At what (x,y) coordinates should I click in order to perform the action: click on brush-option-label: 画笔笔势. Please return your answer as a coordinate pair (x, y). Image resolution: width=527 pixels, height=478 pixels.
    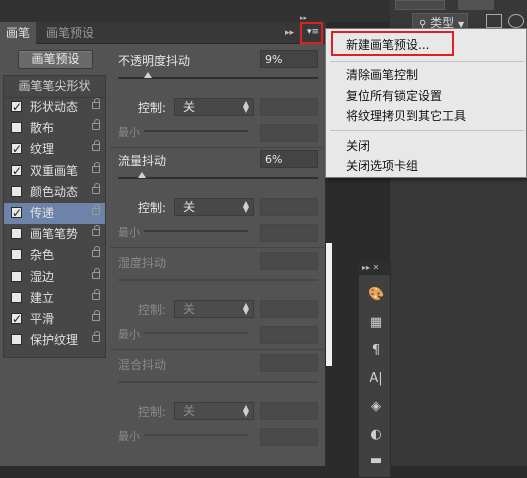
    Looking at the image, I should click on (54, 234).